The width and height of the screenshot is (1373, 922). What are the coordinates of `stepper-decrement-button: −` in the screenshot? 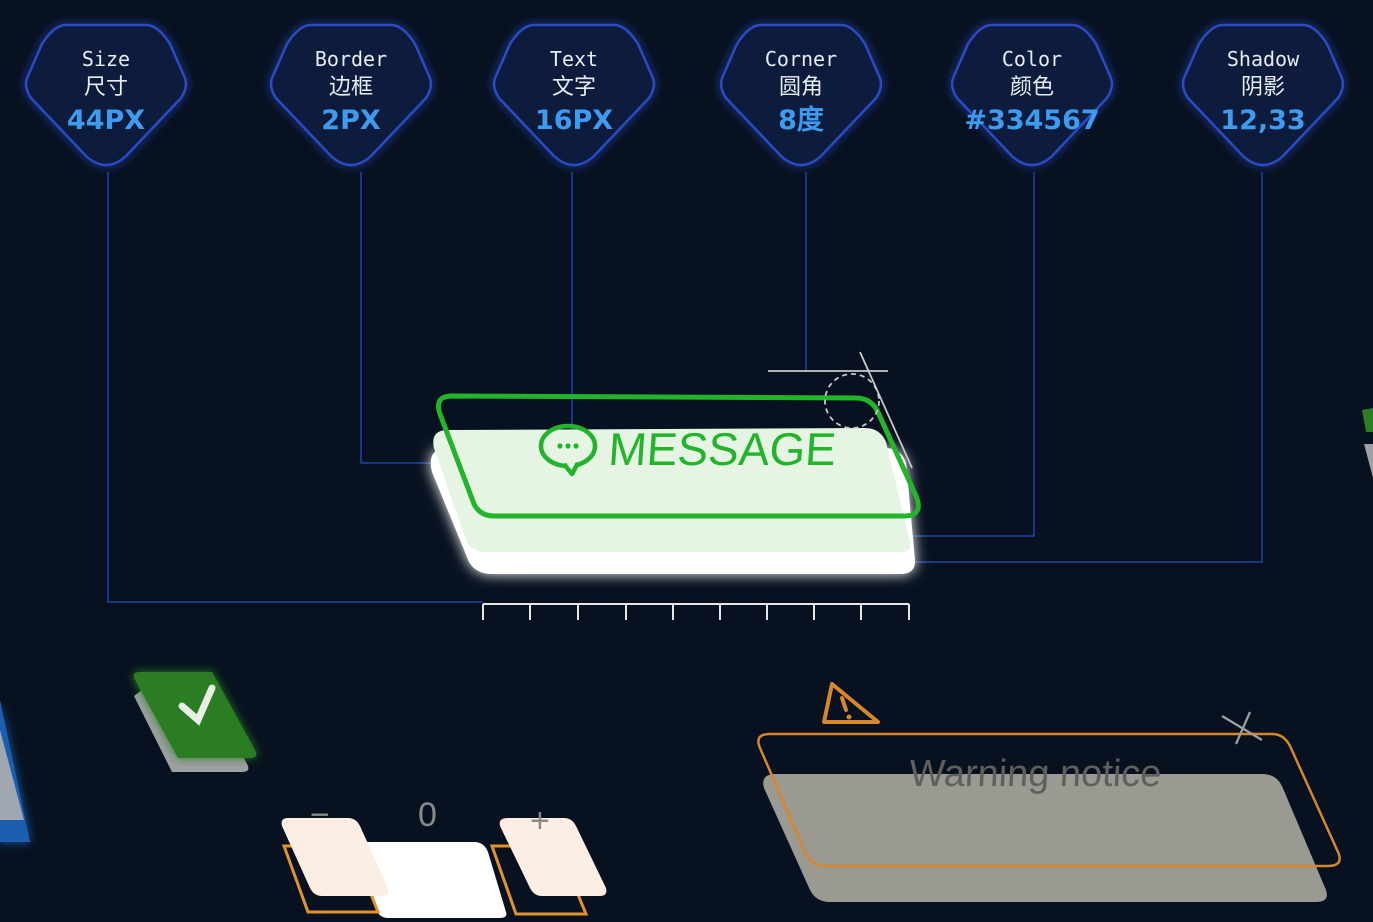 It's located at (335, 855).